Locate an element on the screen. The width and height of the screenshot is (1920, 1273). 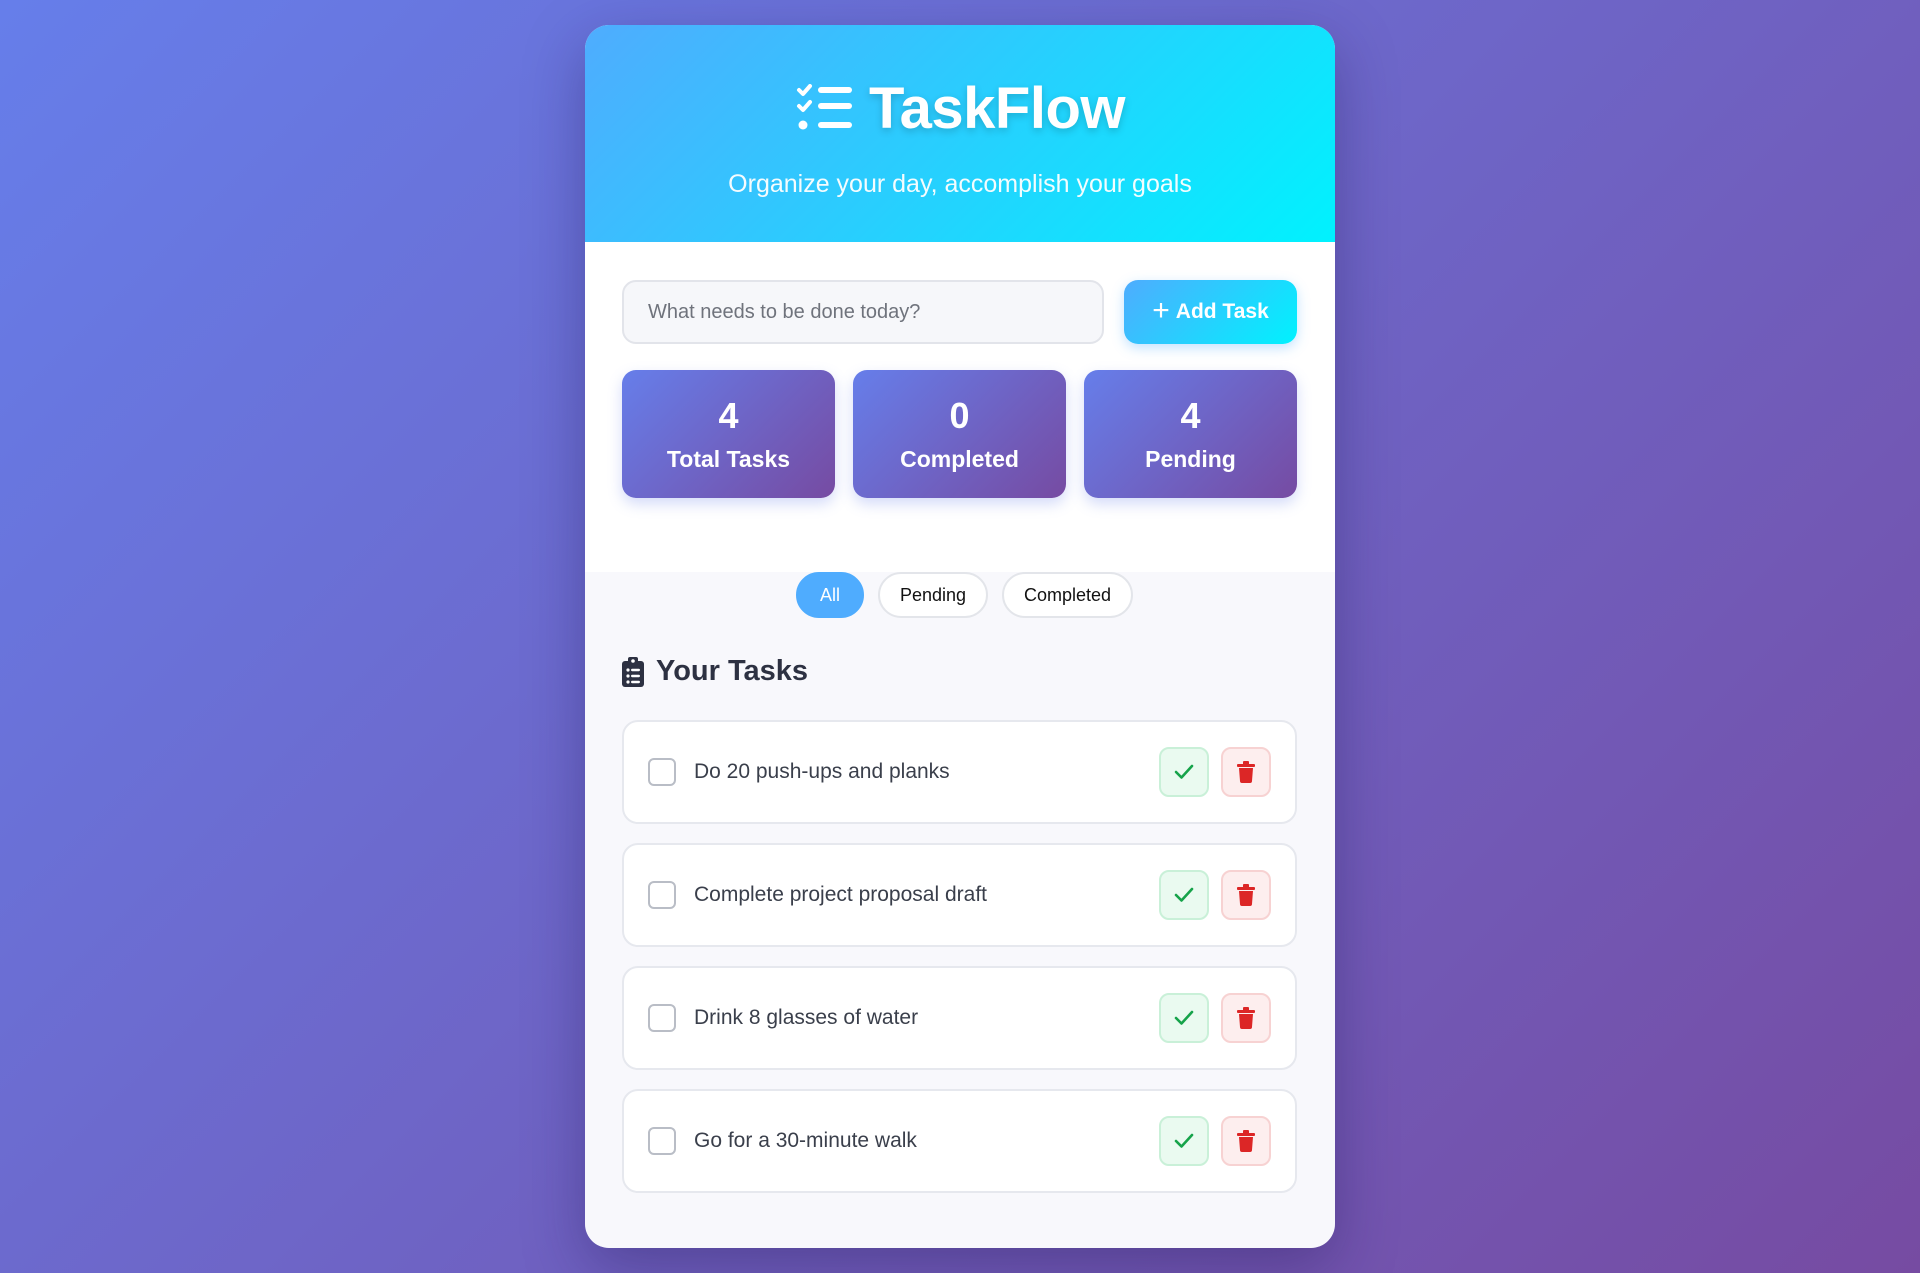
task-text: Drink 8 glasses of water is located at coordinates (806, 1017).